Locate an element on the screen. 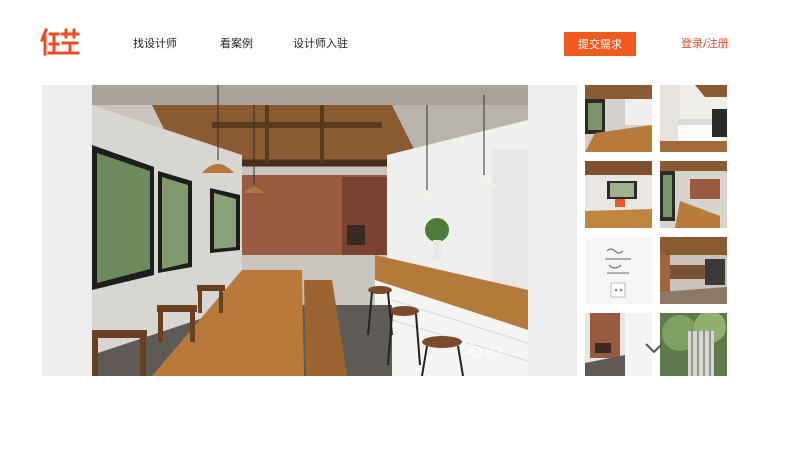 This screenshot has width=800, height=450. nav-view-cases: 看案例 is located at coordinates (236, 44).